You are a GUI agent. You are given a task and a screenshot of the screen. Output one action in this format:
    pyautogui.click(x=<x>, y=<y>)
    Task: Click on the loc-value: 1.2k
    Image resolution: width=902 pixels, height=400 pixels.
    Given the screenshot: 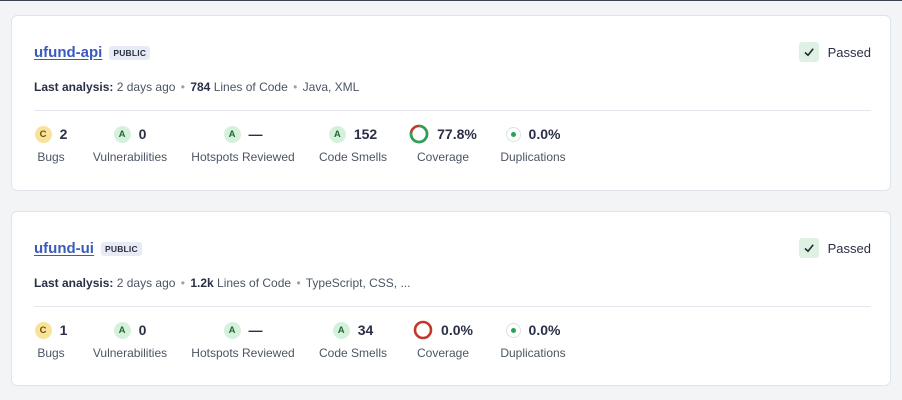 What is the action you would take?
    pyautogui.click(x=202, y=283)
    